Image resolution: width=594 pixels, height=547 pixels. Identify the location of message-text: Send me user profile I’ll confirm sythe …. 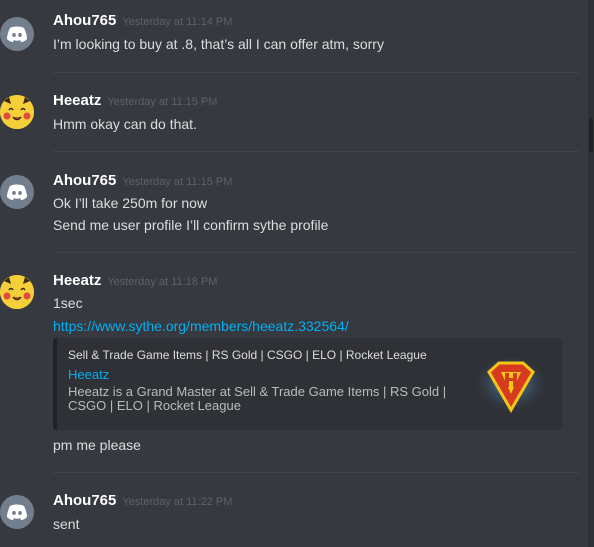
(191, 225).